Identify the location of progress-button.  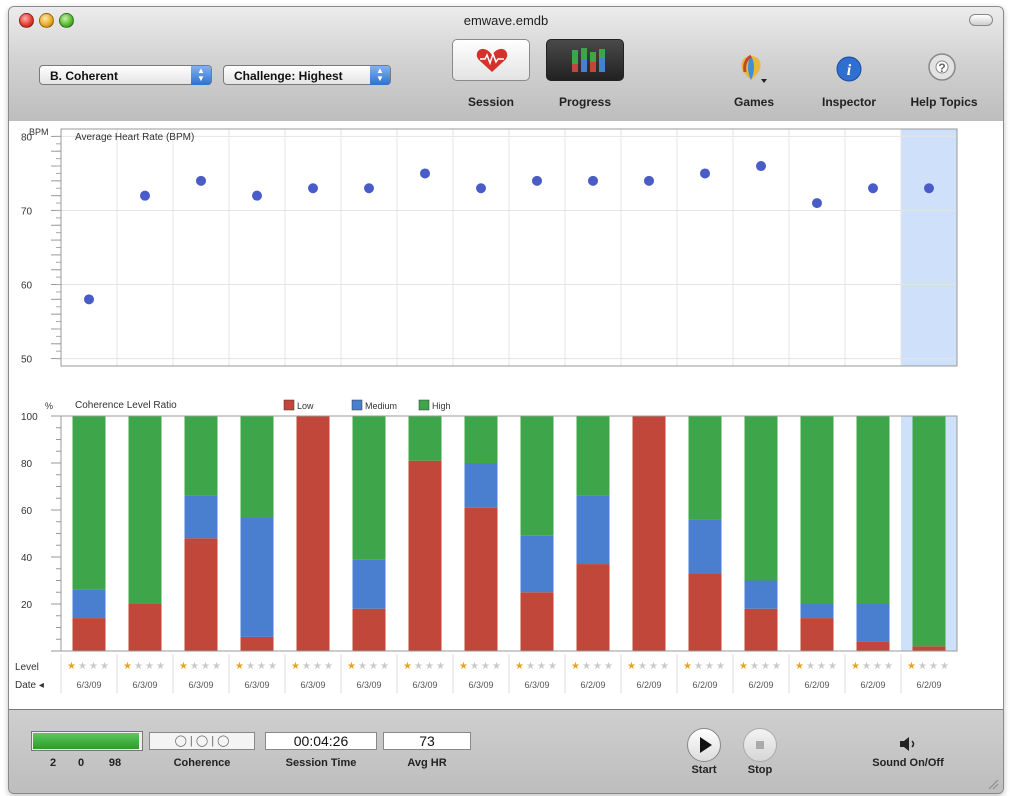
(585, 60).